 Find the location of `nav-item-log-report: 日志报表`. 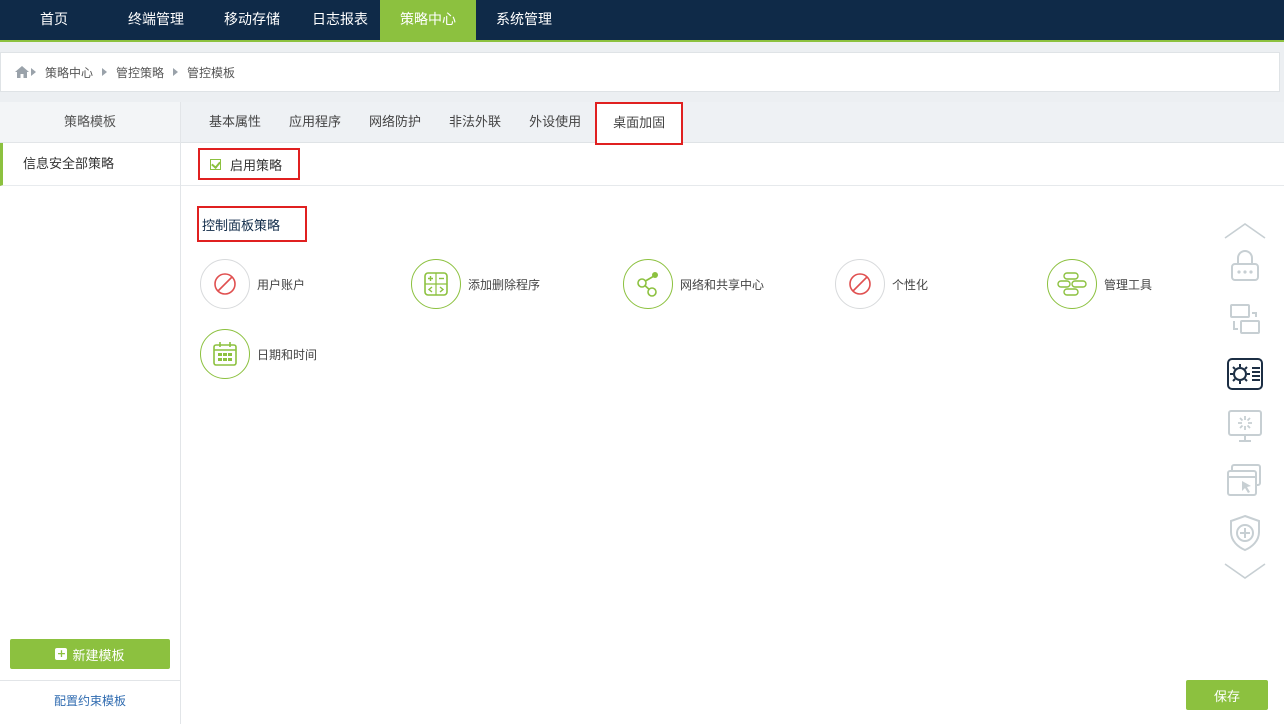

nav-item-log-report: 日志报表 is located at coordinates (340, 20).